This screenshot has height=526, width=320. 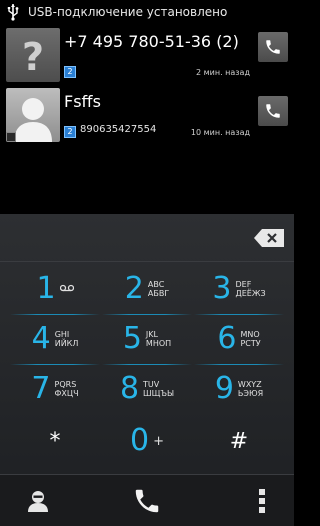 What do you see at coordinates (239, 389) in the screenshot?
I see `dial-key-9: 9 WXYZ ЬЭЮЯ` at bounding box center [239, 389].